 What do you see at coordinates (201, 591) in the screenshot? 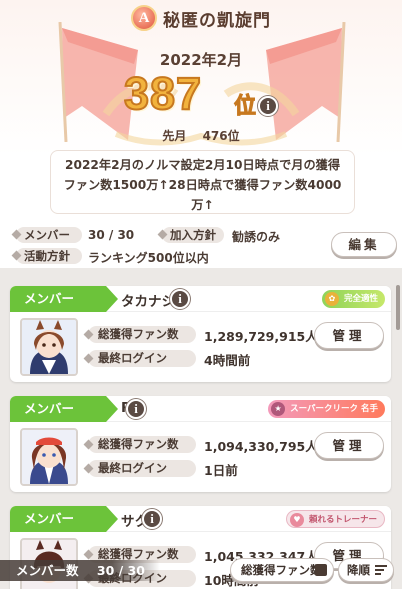
I see `bottom-edge` at bounding box center [201, 591].